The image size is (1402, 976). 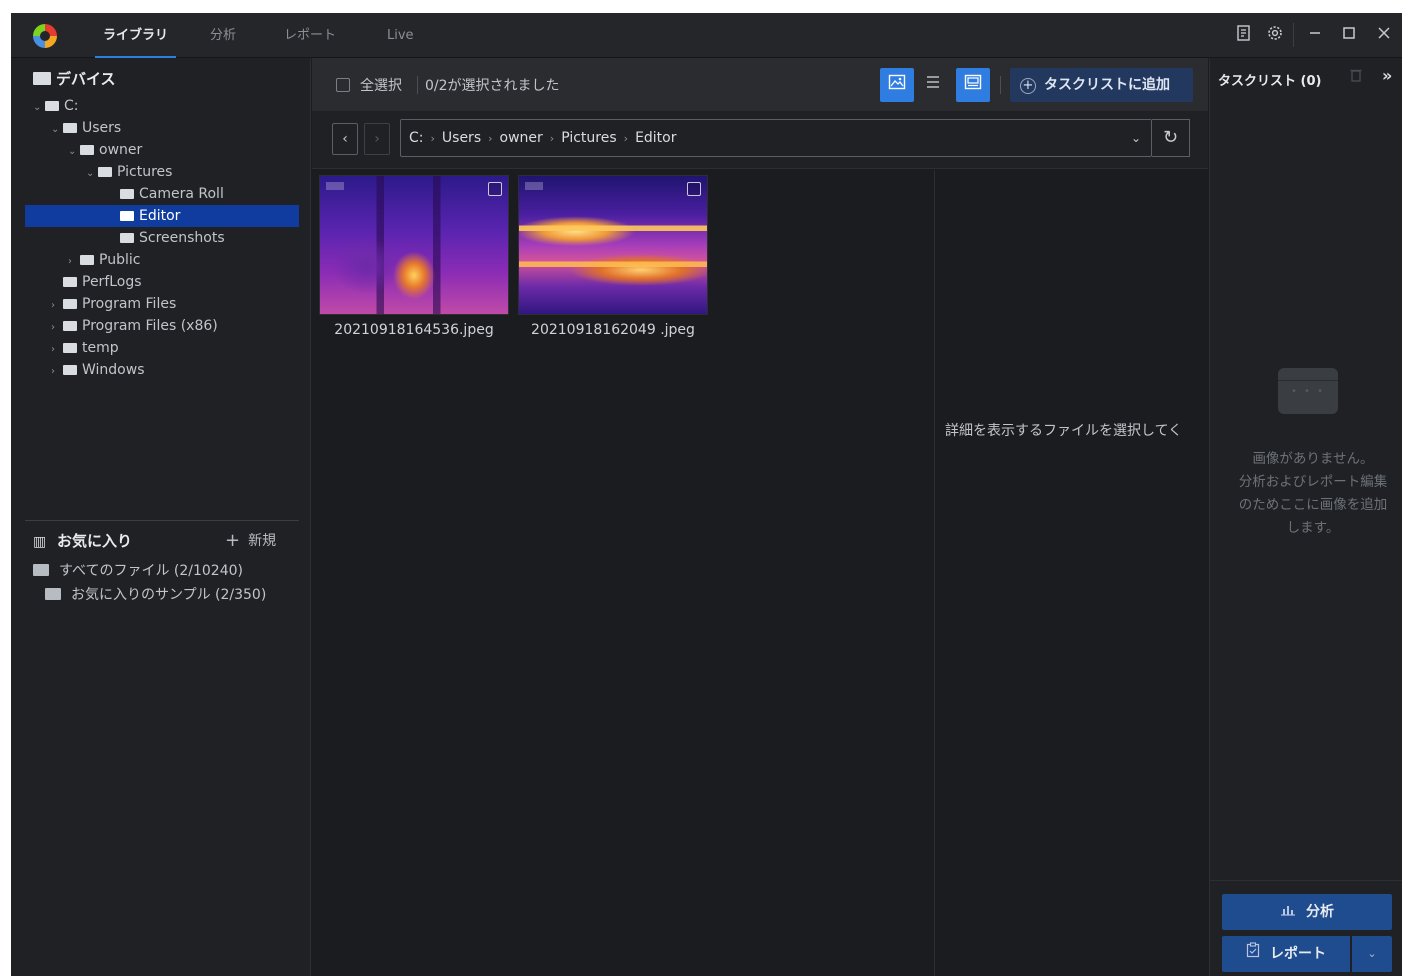 I want to click on breadcrumb-c: C:, so click(x=416, y=138).